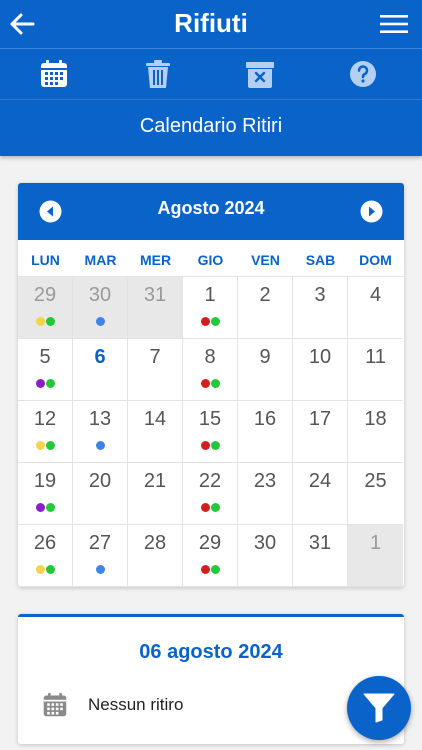  What do you see at coordinates (371, 211) in the screenshot?
I see `next-month-icon` at bounding box center [371, 211].